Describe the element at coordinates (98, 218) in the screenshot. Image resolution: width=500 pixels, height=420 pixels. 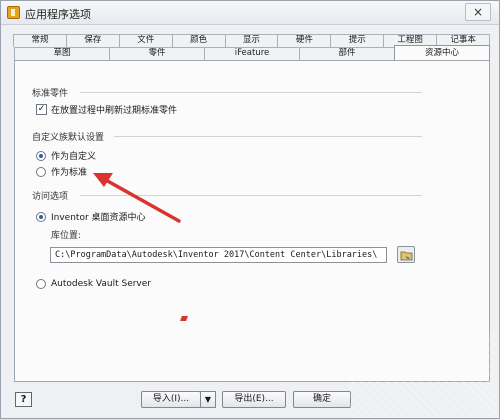
I see `radio-inventor-desktop-label: Inventor 桌面资源中心` at that location.